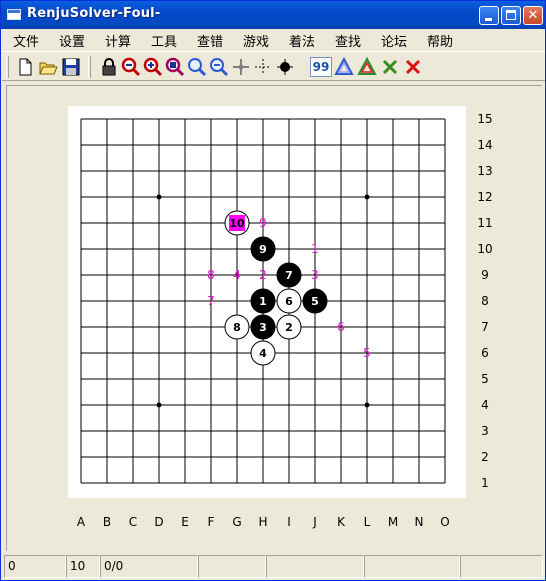 The width and height of the screenshot is (546, 581). What do you see at coordinates (211, 275) in the screenshot?
I see `candidate-mark: 8` at bounding box center [211, 275].